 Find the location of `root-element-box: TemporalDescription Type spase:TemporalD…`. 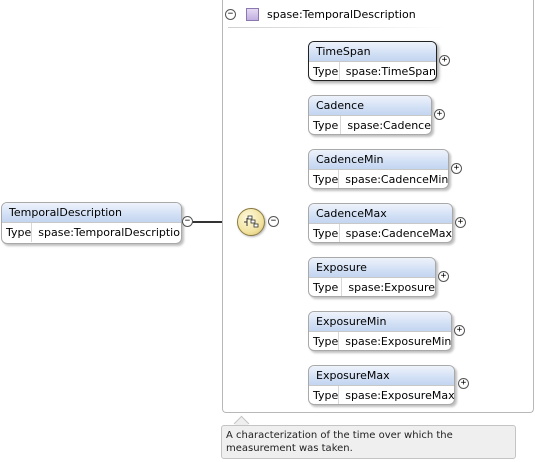

root-element-box: TemporalDescription Type spase:TemporalD… is located at coordinates (91, 223).